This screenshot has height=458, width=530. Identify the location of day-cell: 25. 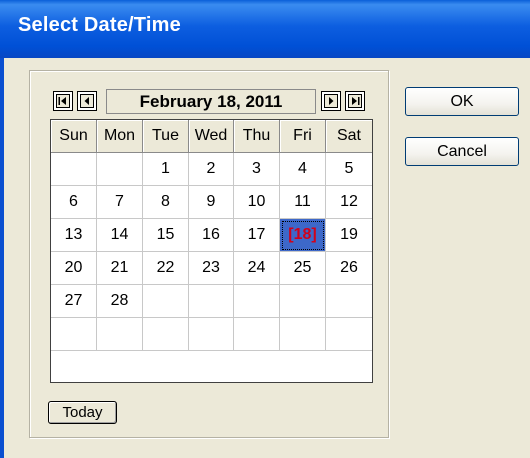
(303, 268).